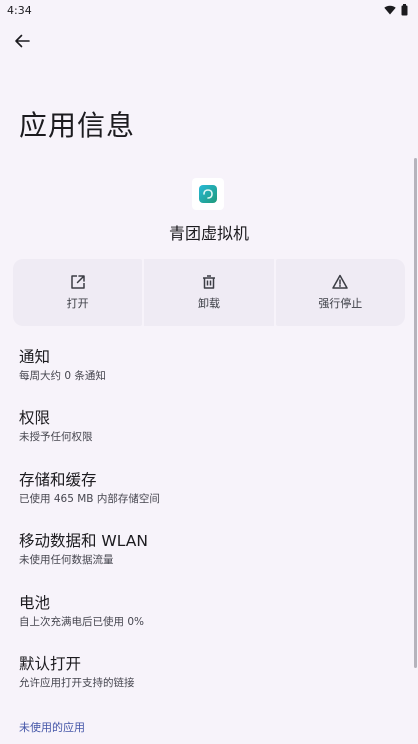  I want to click on page-title: 应用信息, so click(77, 125).